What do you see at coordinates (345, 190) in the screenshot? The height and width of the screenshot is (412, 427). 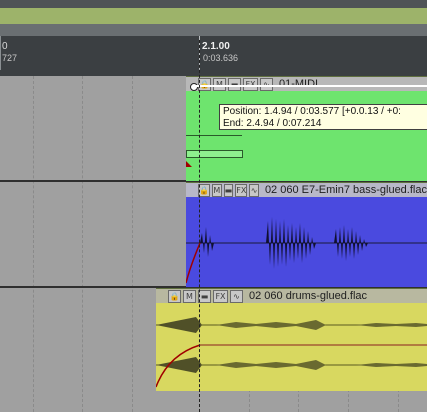 I see `bass-item-title: 02 060 E7-Emin7 bass-glued.flac` at bounding box center [345, 190].